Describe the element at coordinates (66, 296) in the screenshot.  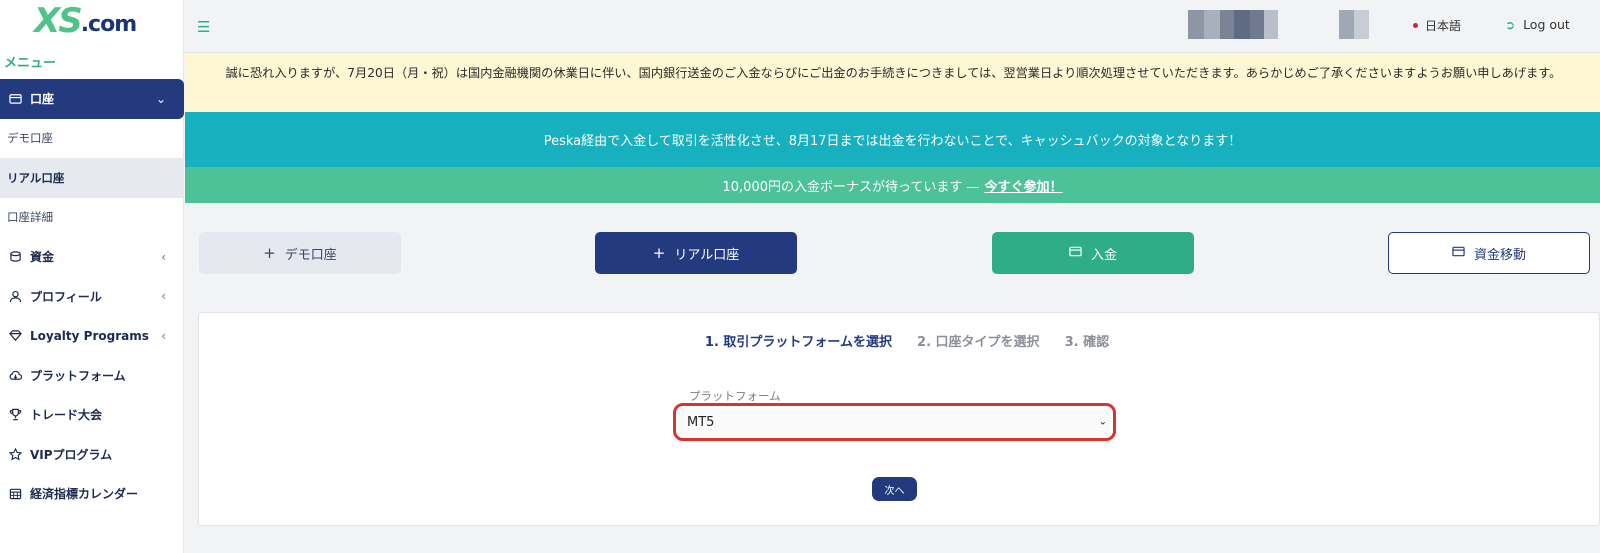
I see `sidebar-item-label: プロフィール` at that location.